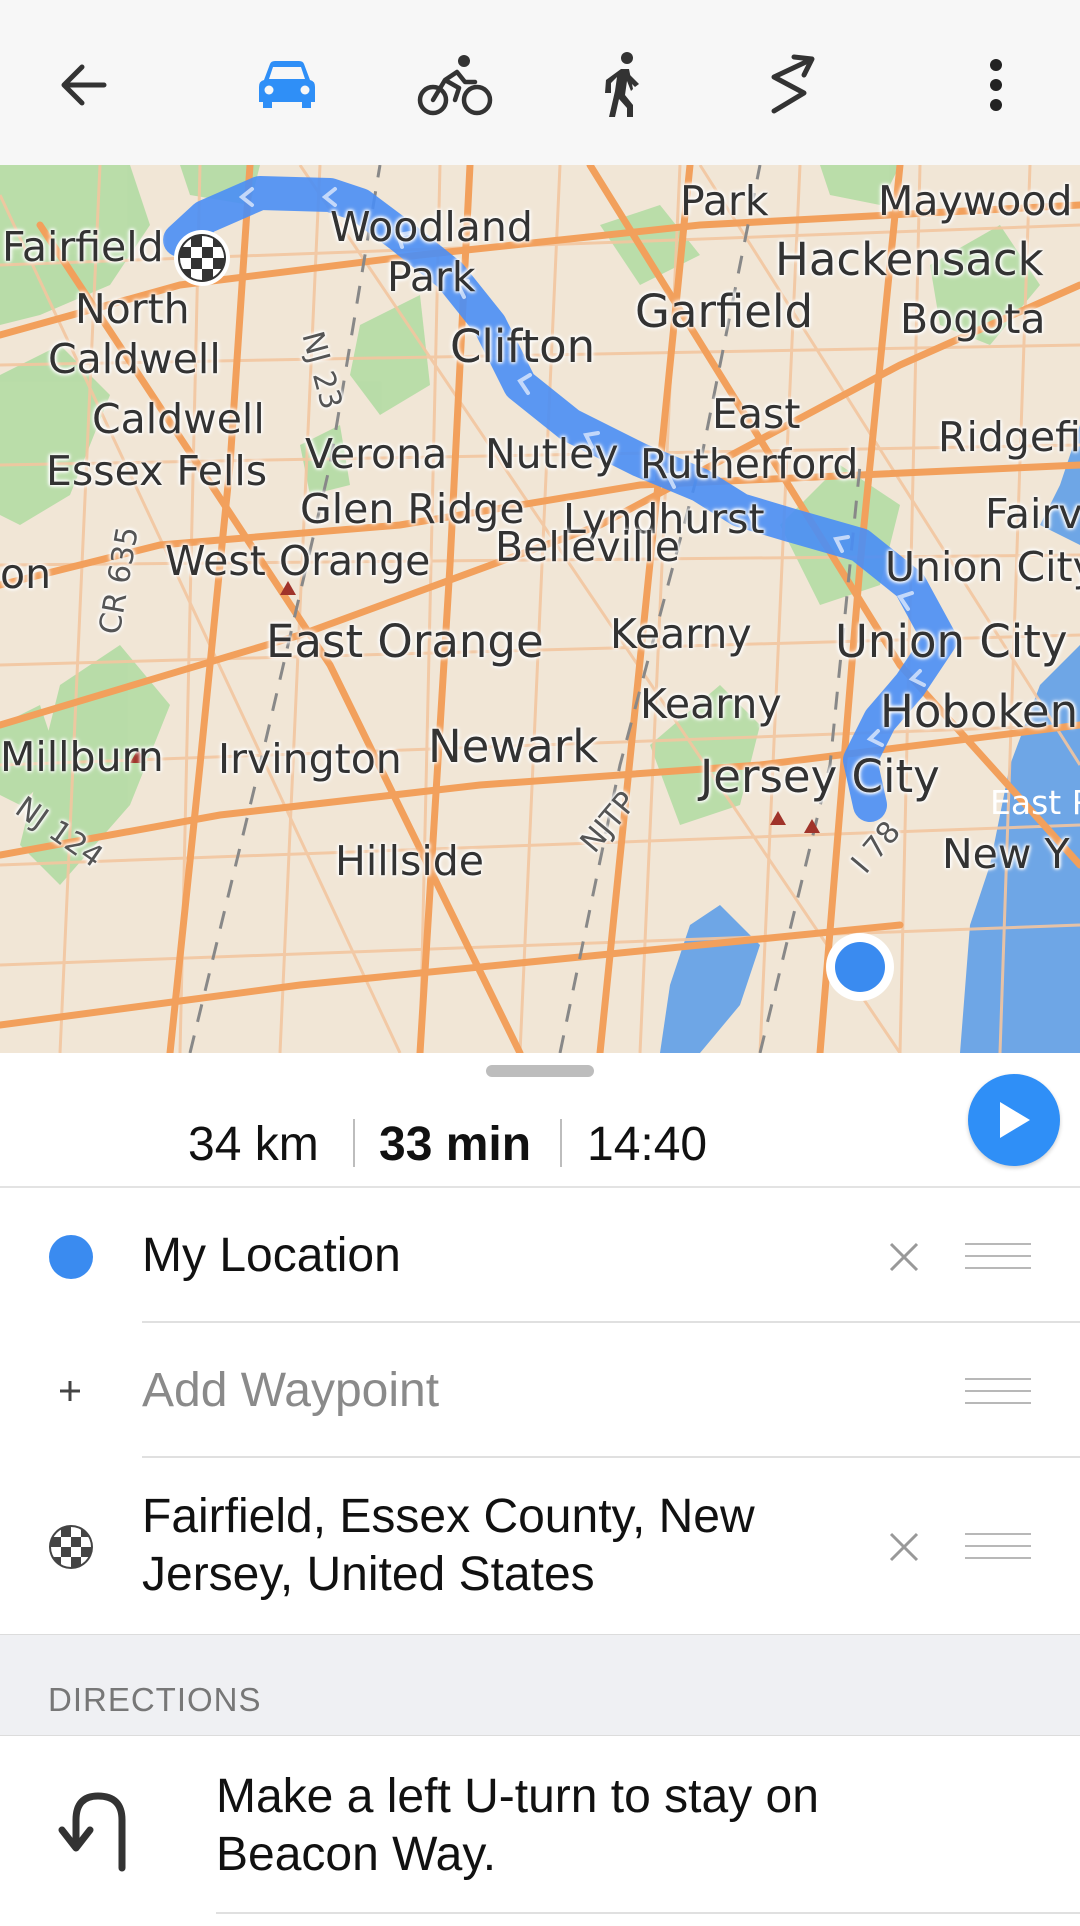 The height and width of the screenshot is (1926, 1080). I want to click on zigzag-icon, so click(793, 84).